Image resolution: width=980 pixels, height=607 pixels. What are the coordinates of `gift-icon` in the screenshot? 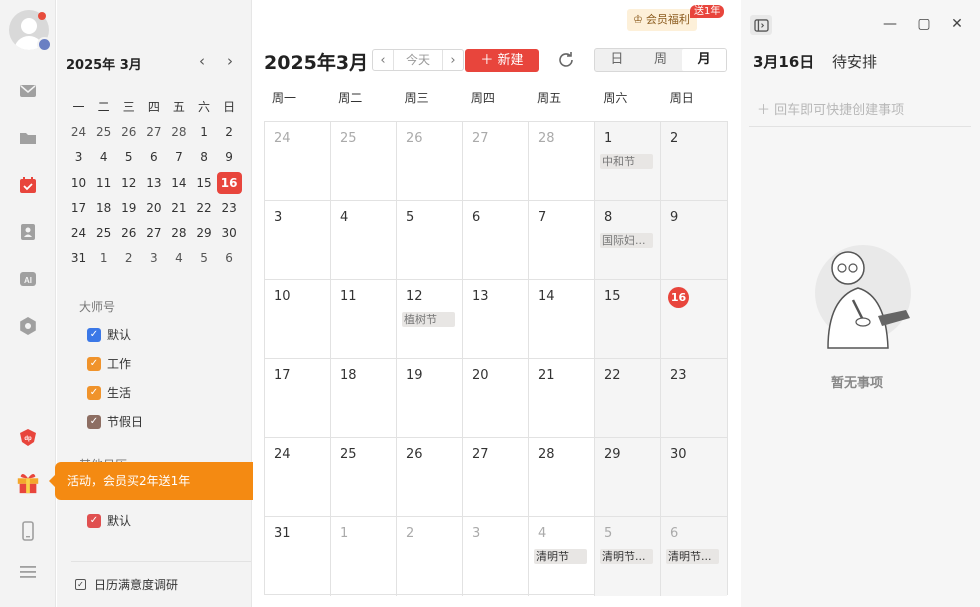 It's located at (28, 482).